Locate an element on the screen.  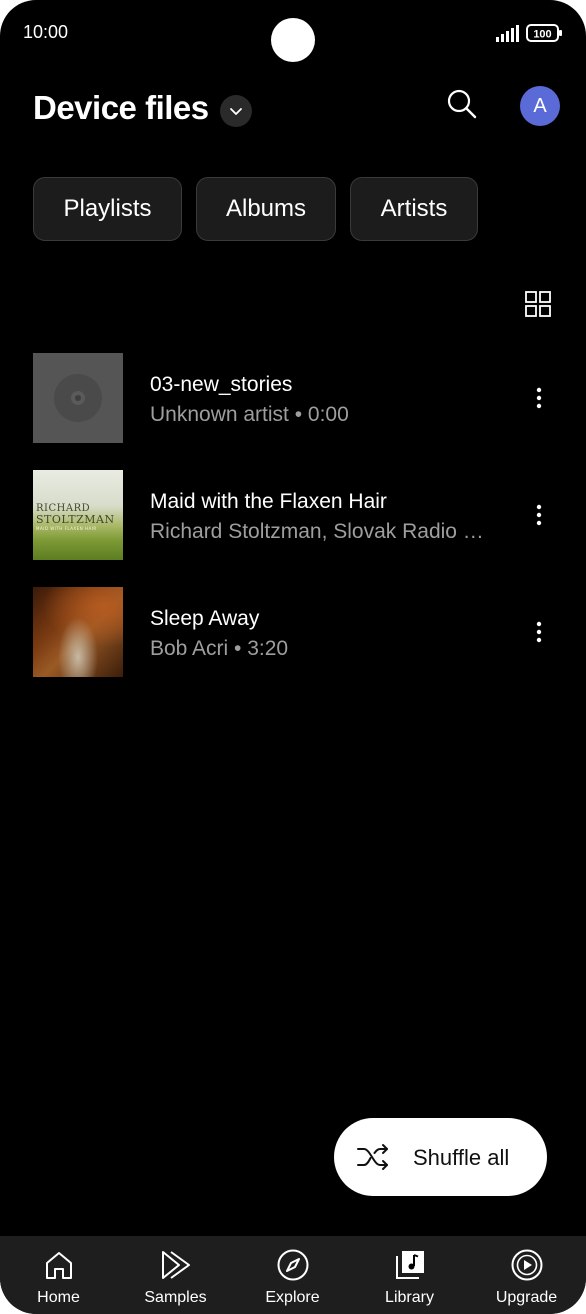
bottom-navigation: Home Samples Explore Library Upgrade is located at coordinates (293, 1275).